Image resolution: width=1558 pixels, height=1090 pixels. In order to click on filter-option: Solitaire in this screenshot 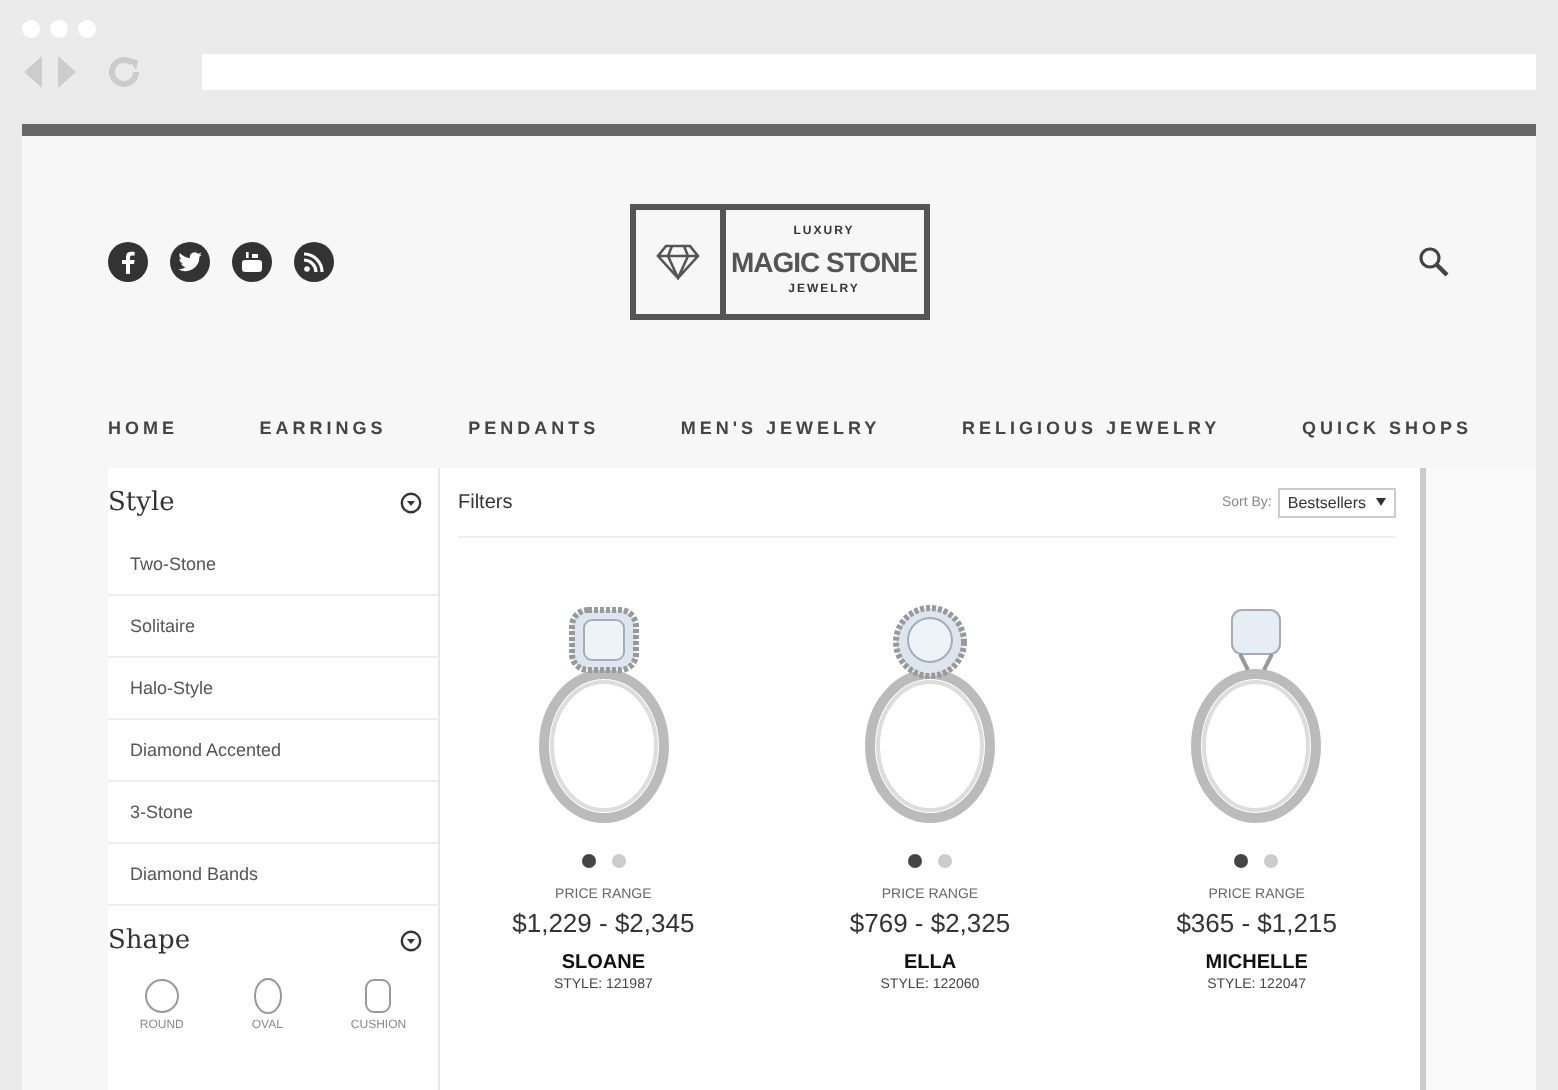, I will do `click(273, 627)`.